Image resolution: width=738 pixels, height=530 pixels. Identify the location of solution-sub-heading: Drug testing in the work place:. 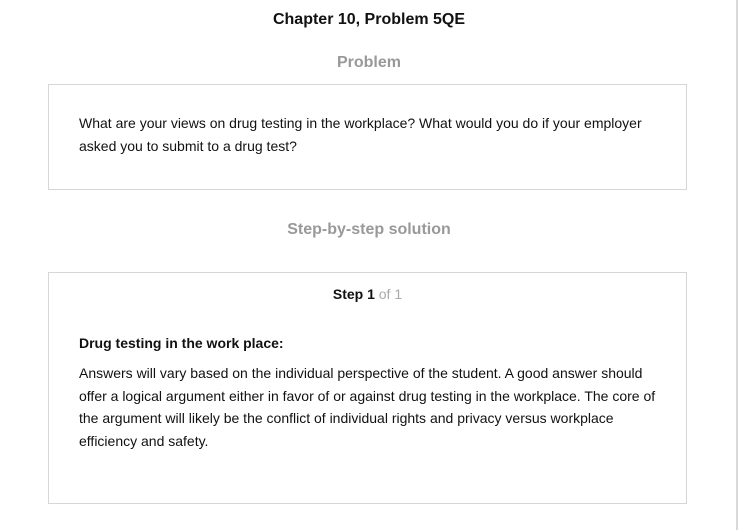
(181, 343).